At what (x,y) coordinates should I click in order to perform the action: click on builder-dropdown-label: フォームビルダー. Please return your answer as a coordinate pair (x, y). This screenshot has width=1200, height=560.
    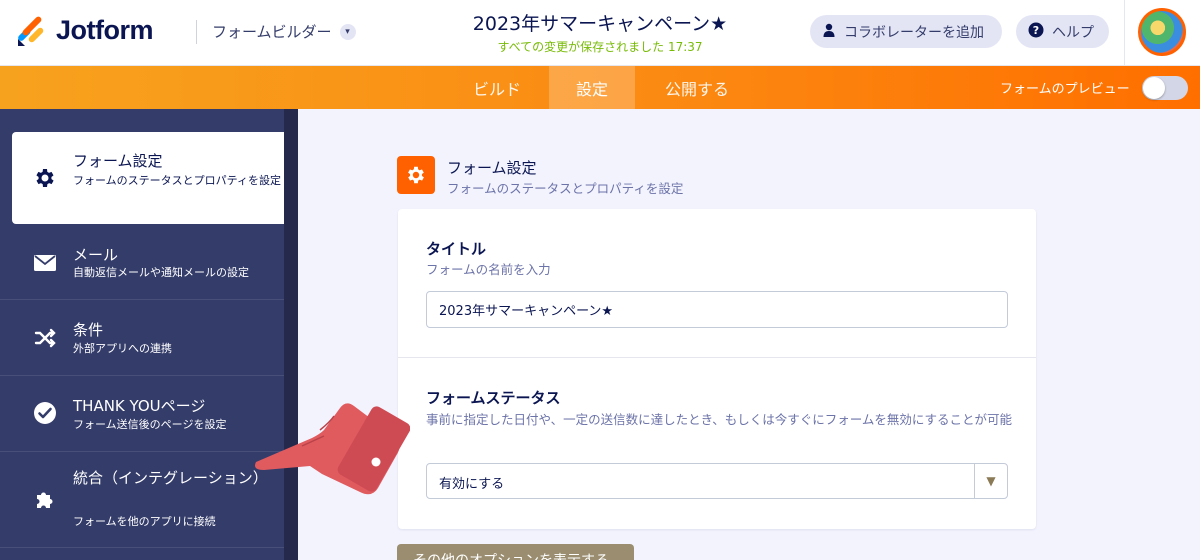
    Looking at the image, I should click on (272, 32).